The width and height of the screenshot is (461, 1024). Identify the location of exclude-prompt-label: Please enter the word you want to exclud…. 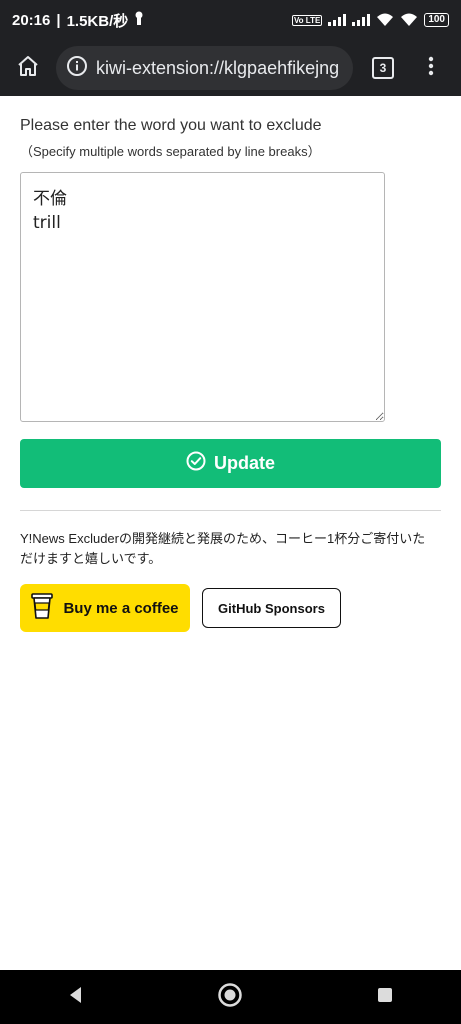
(171, 125).